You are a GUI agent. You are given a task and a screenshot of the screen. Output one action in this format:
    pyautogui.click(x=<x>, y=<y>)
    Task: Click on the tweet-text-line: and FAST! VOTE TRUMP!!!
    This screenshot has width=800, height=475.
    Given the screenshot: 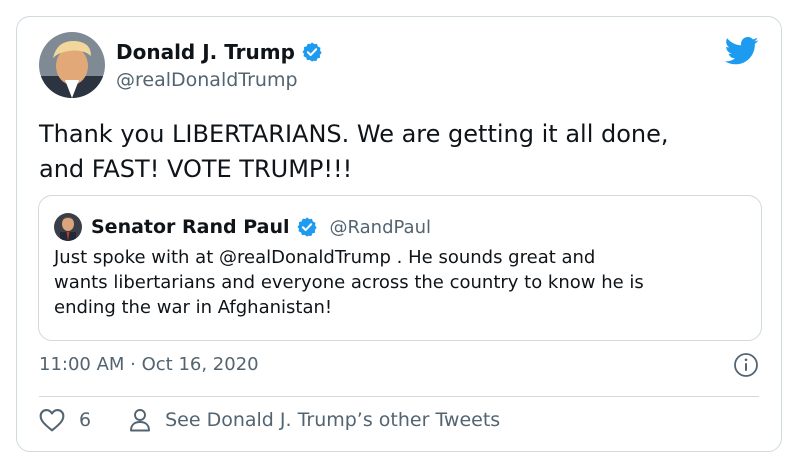 What is the action you would take?
    pyautogui.click(x=196, y=169)
    